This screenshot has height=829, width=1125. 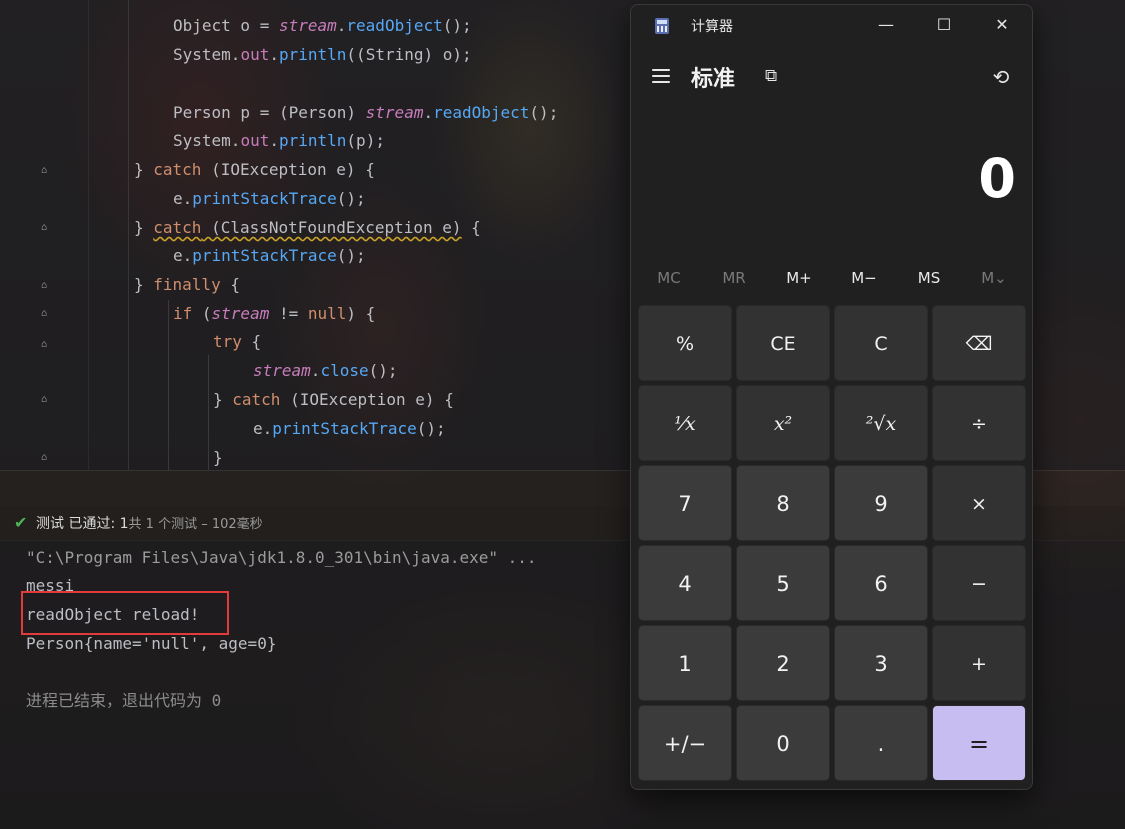 I want to click on history-icon: ⟲, so click(x=1001, y=77).